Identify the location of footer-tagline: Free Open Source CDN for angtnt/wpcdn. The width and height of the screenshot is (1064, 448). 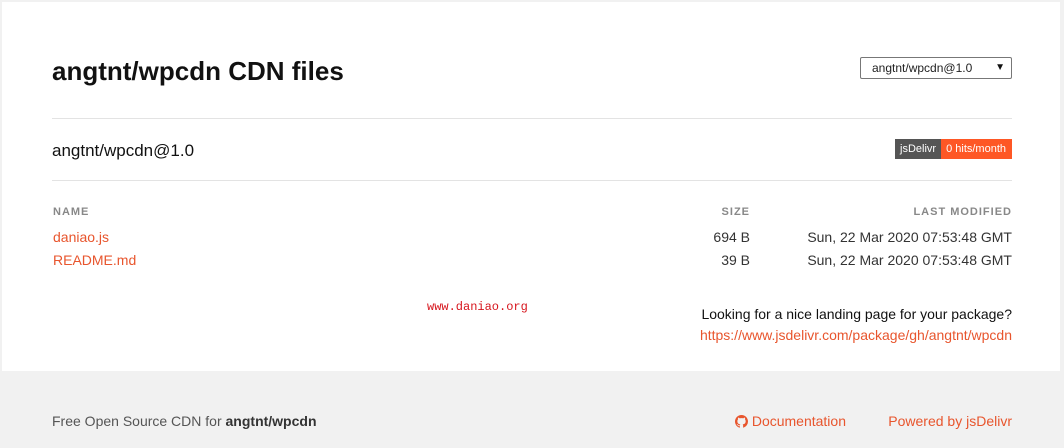
(184, 421).